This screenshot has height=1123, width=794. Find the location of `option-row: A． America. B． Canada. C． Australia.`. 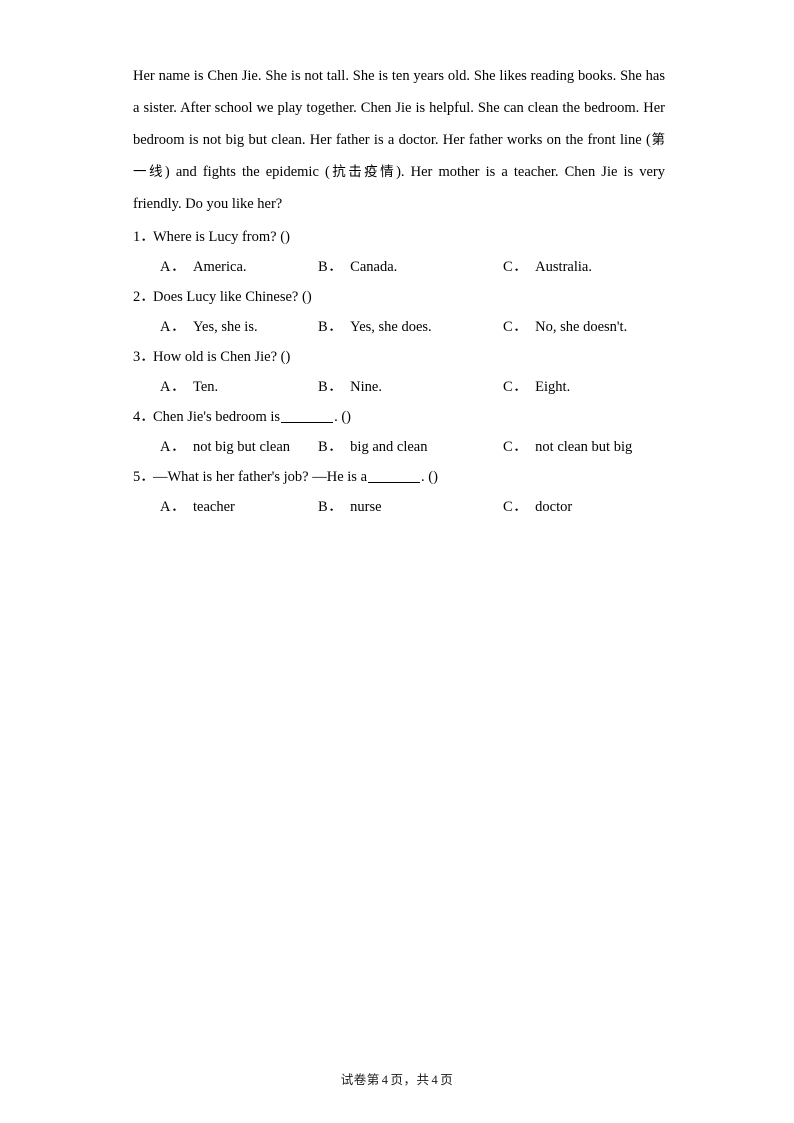

option-row: A． America. B． Canada. C． Australia. is located at coordinates (399, 267).